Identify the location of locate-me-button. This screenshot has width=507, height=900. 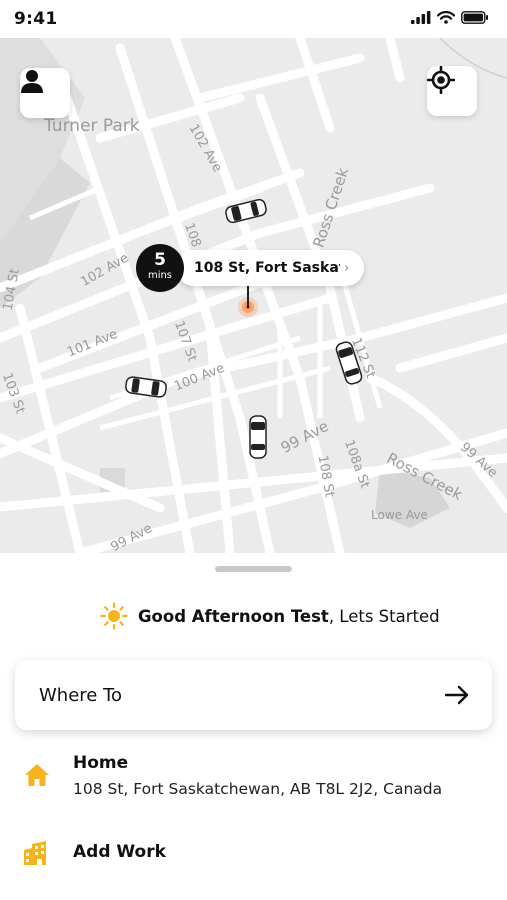
(452, 91).